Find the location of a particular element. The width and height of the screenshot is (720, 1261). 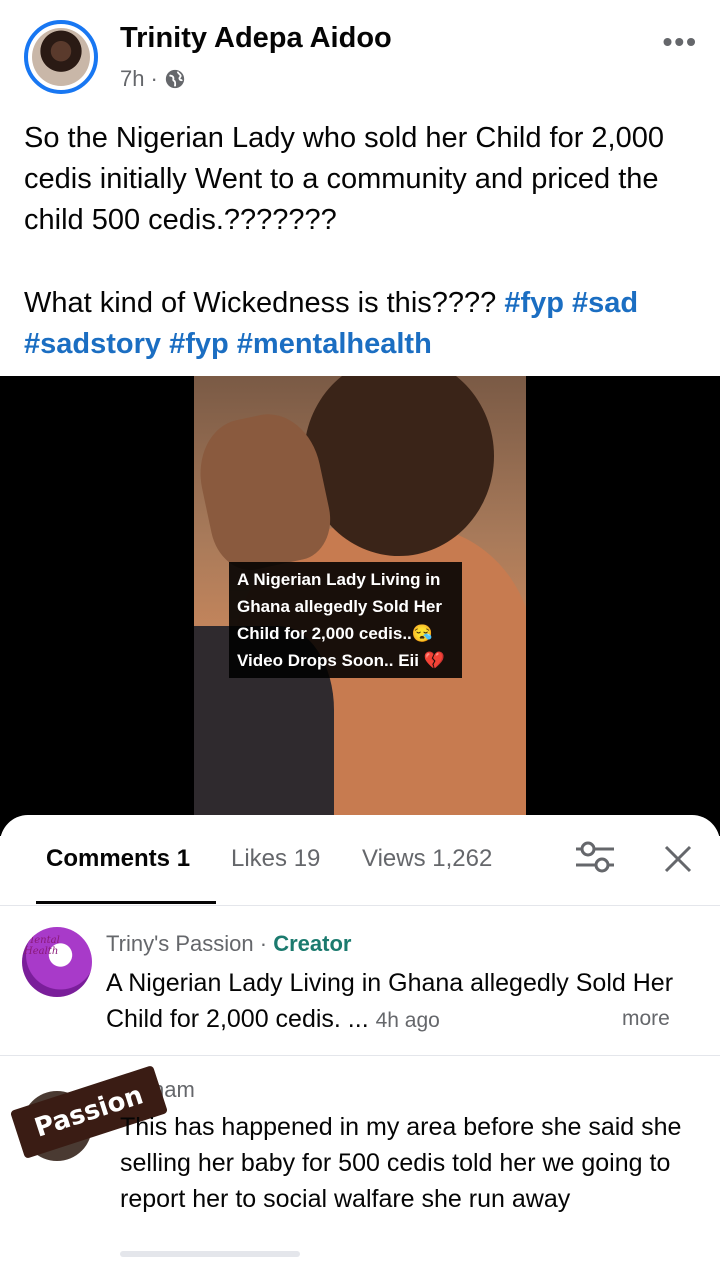

close-icon is located at coordinates (678, 859).